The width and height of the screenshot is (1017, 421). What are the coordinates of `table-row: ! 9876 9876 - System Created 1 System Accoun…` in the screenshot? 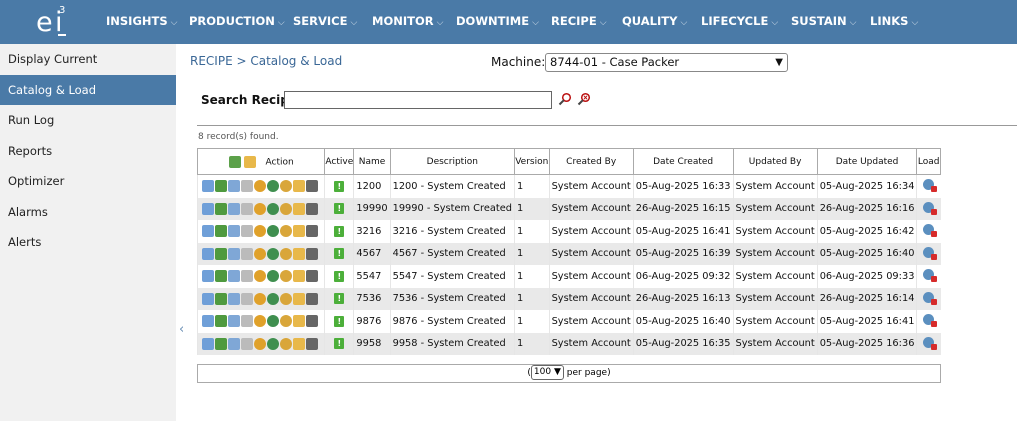 It's located at (568, 321).